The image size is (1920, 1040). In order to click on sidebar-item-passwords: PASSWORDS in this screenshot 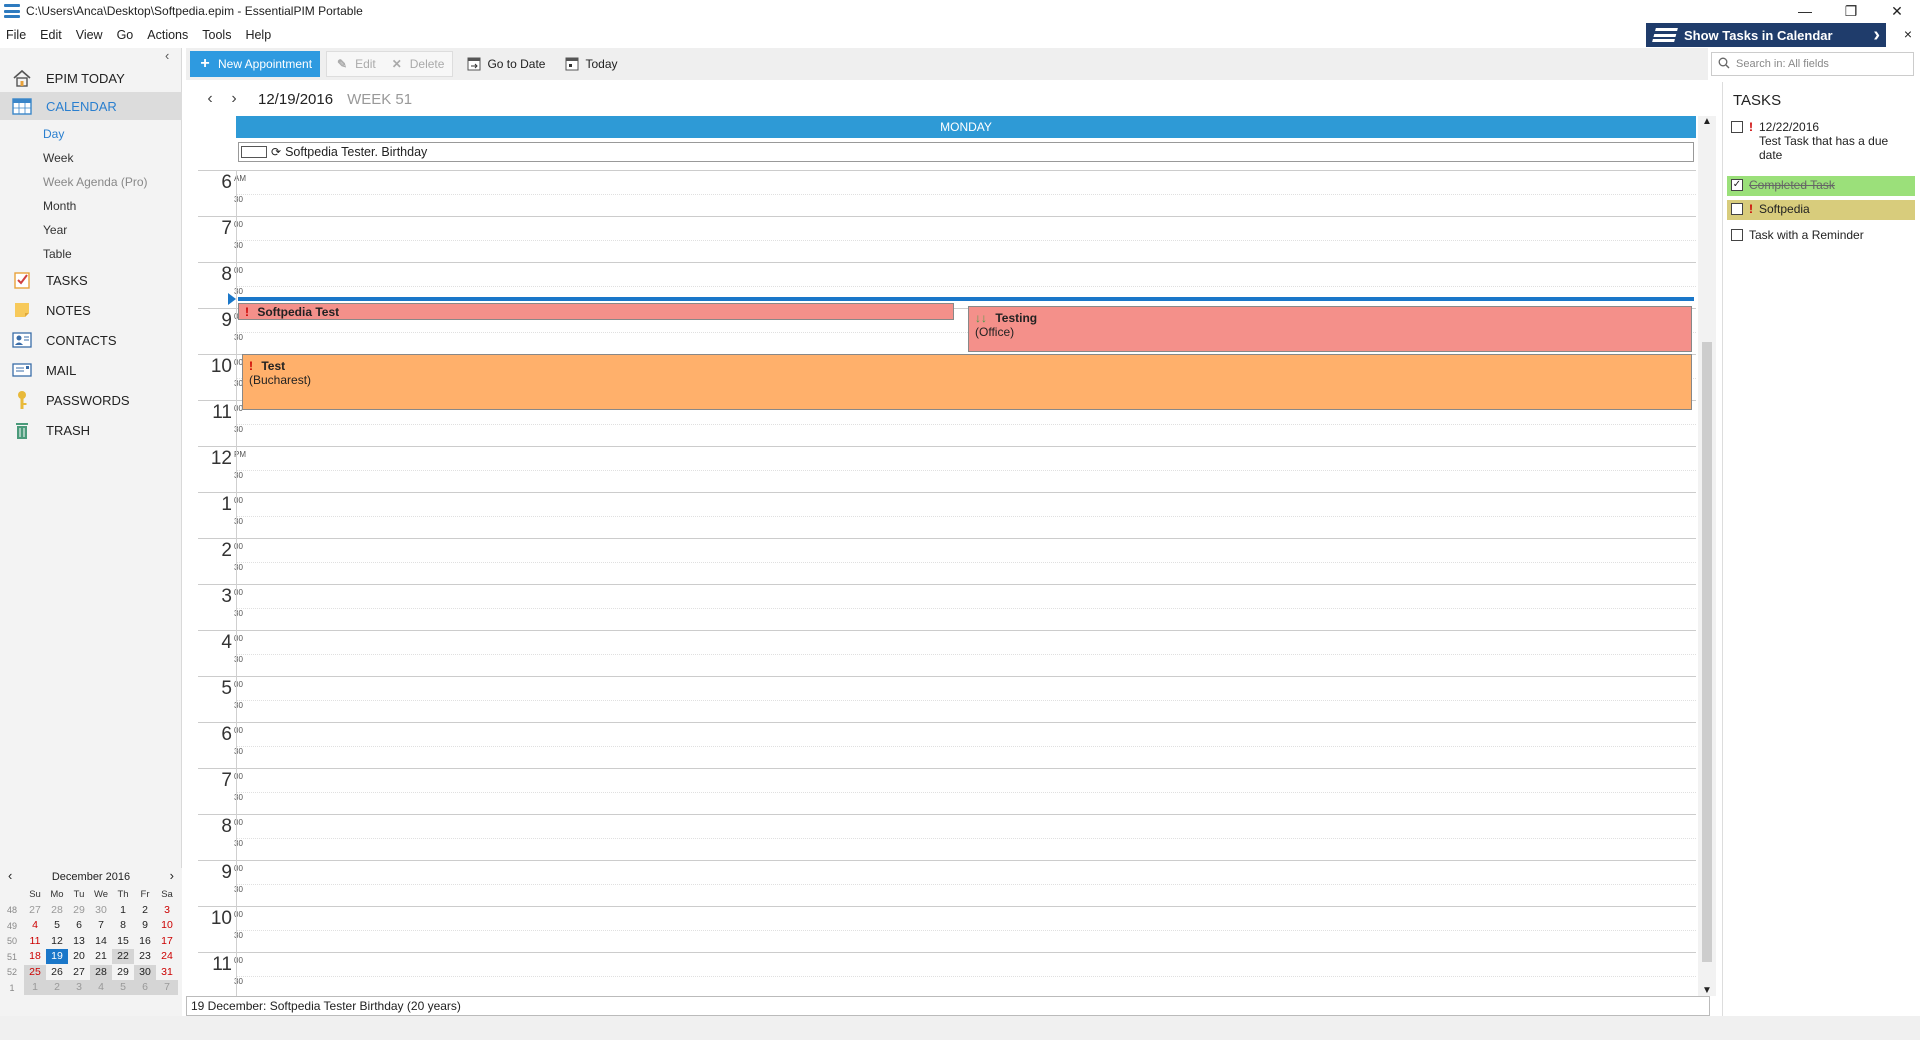, I will do `click(91, 400)`.